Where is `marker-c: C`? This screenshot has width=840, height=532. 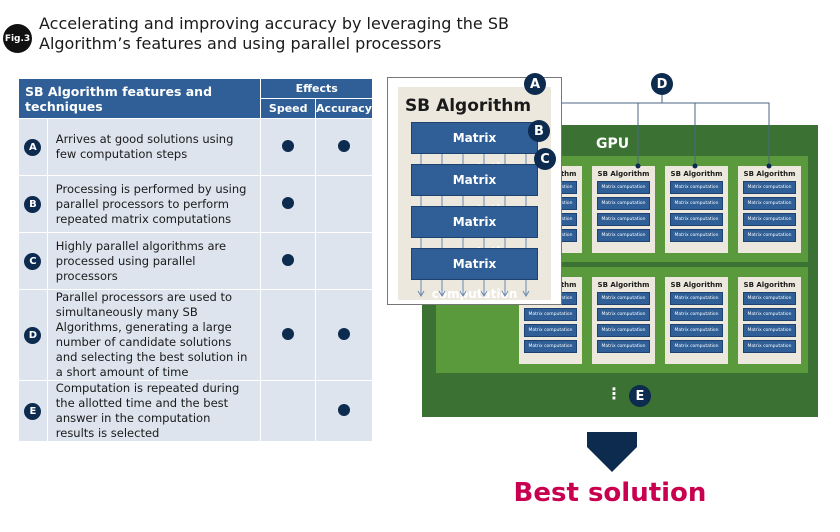 marker-c: C is located at coordinates (545, 159).